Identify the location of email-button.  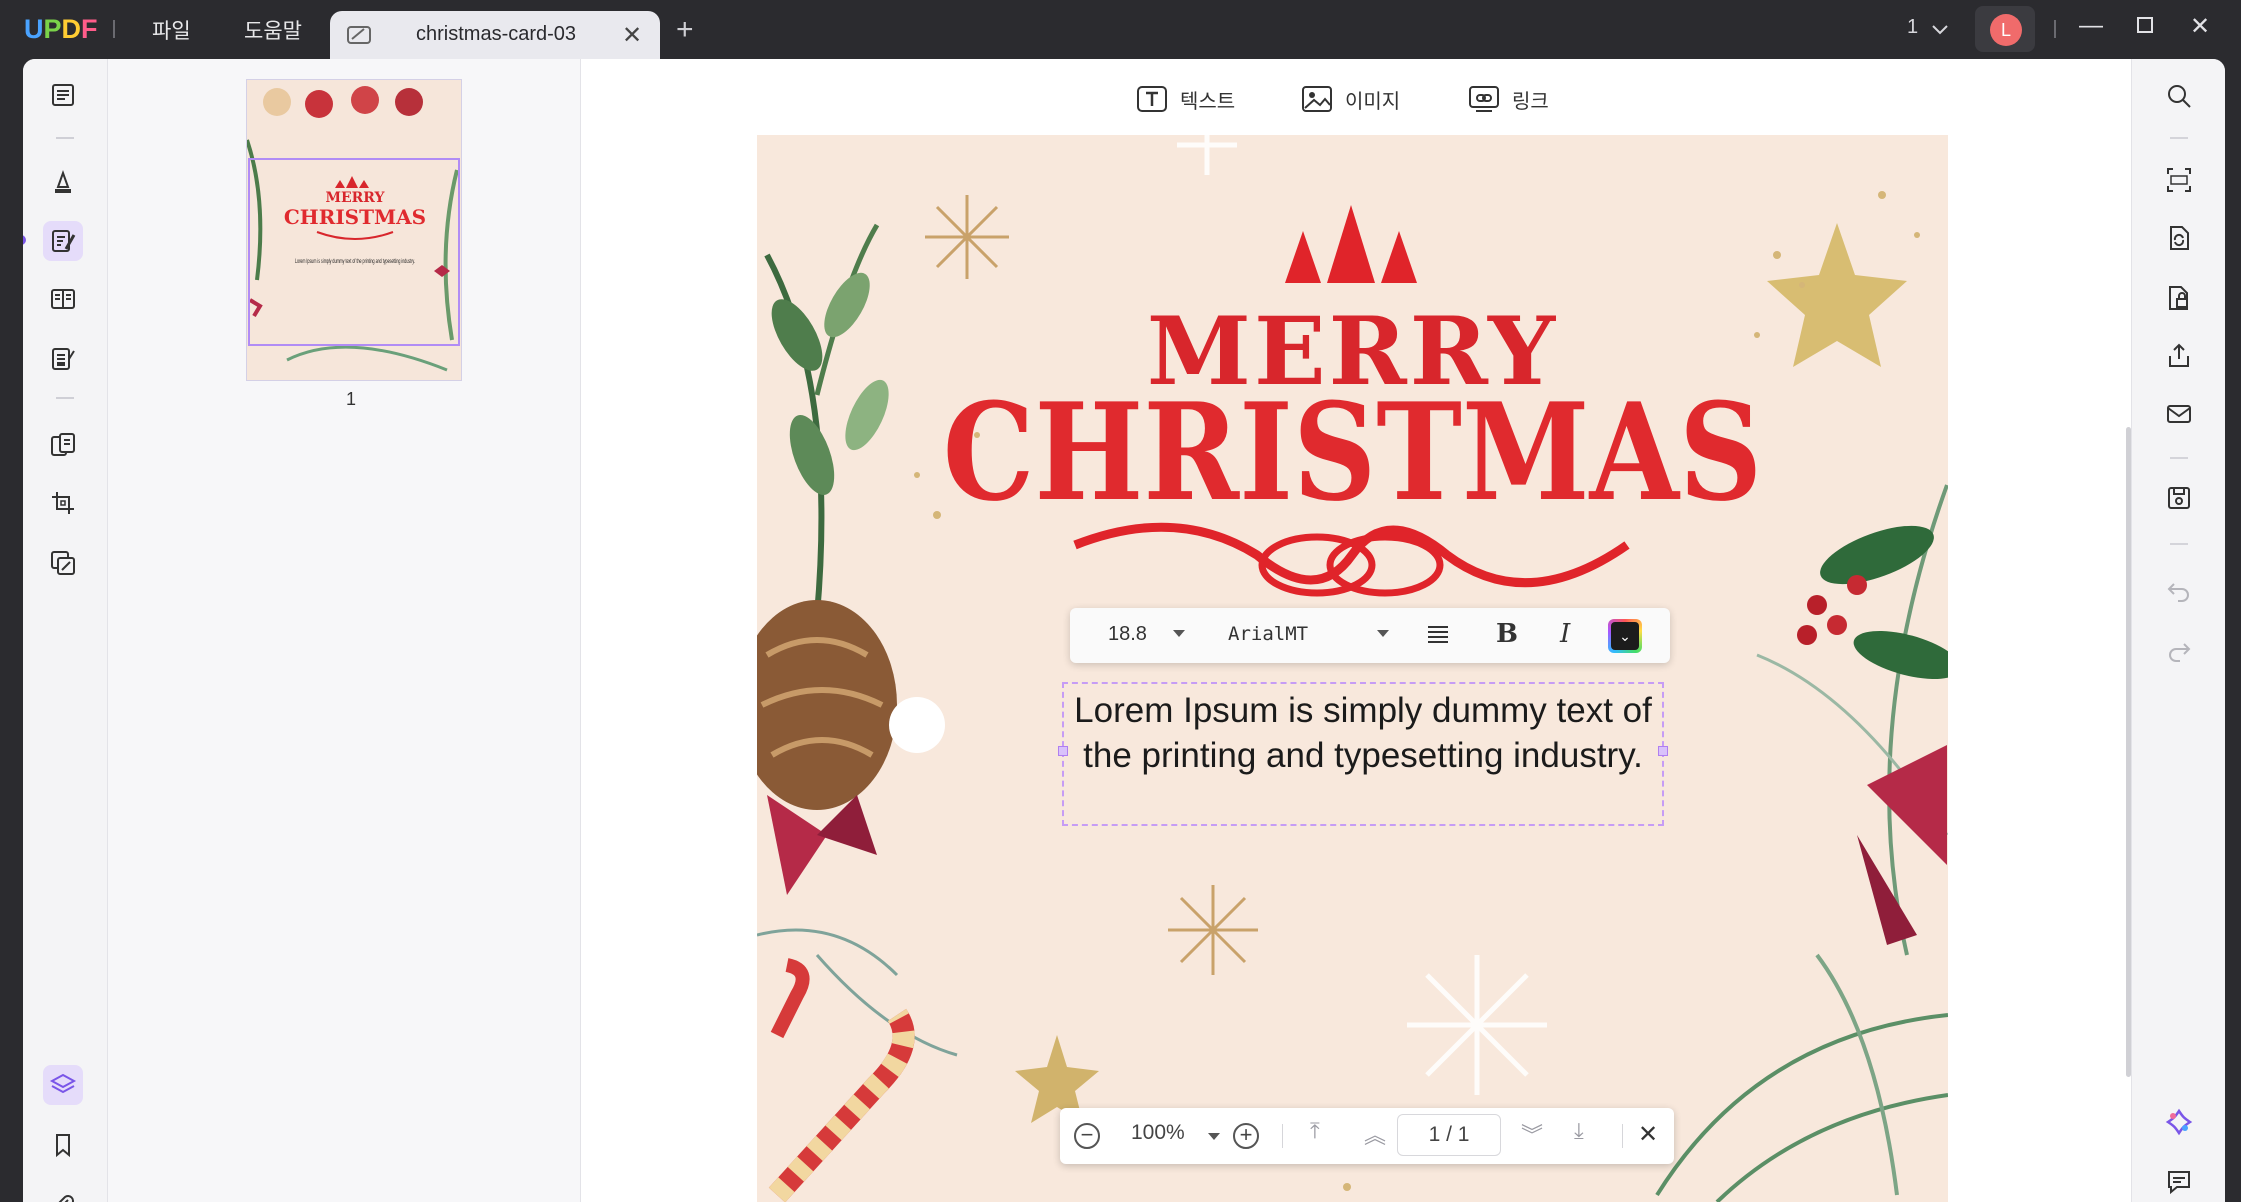
(2179, 414).